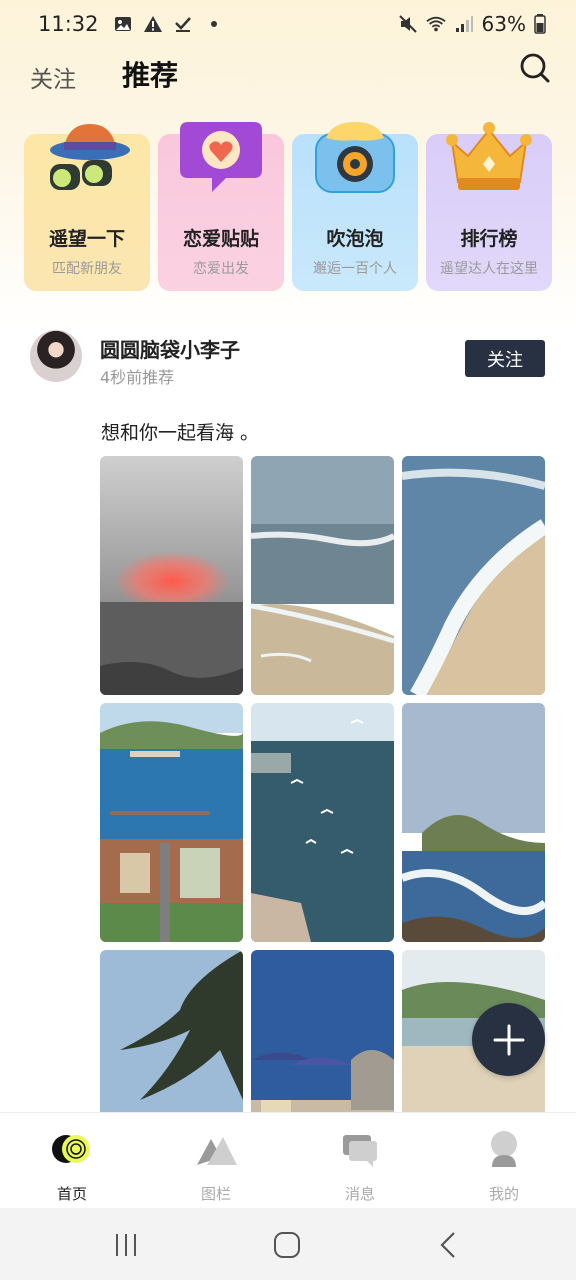 This screenshot has width=576, height=1280. I want to click on nav-gallery: 图栏, so click(216, 1161).